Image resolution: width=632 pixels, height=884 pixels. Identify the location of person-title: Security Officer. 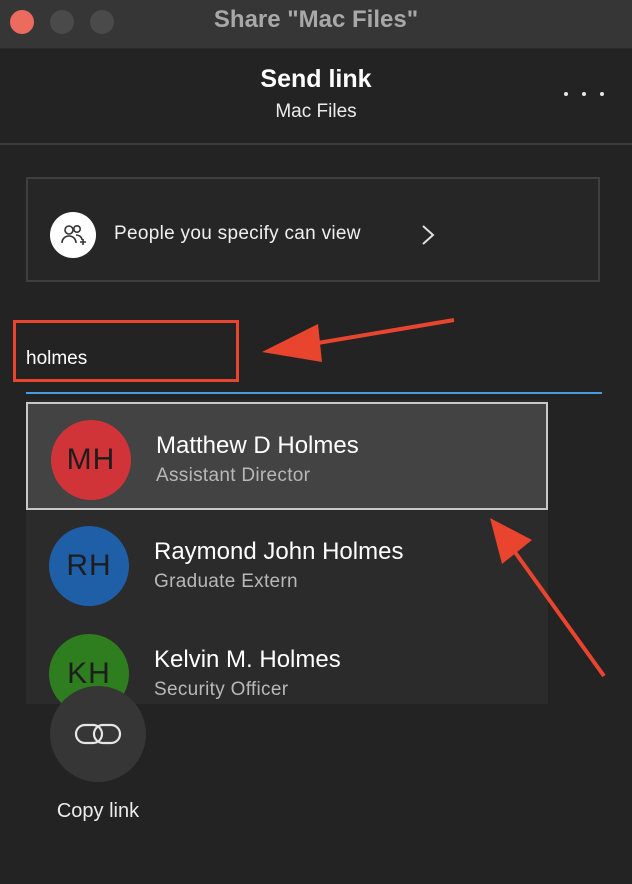
(221, 689).